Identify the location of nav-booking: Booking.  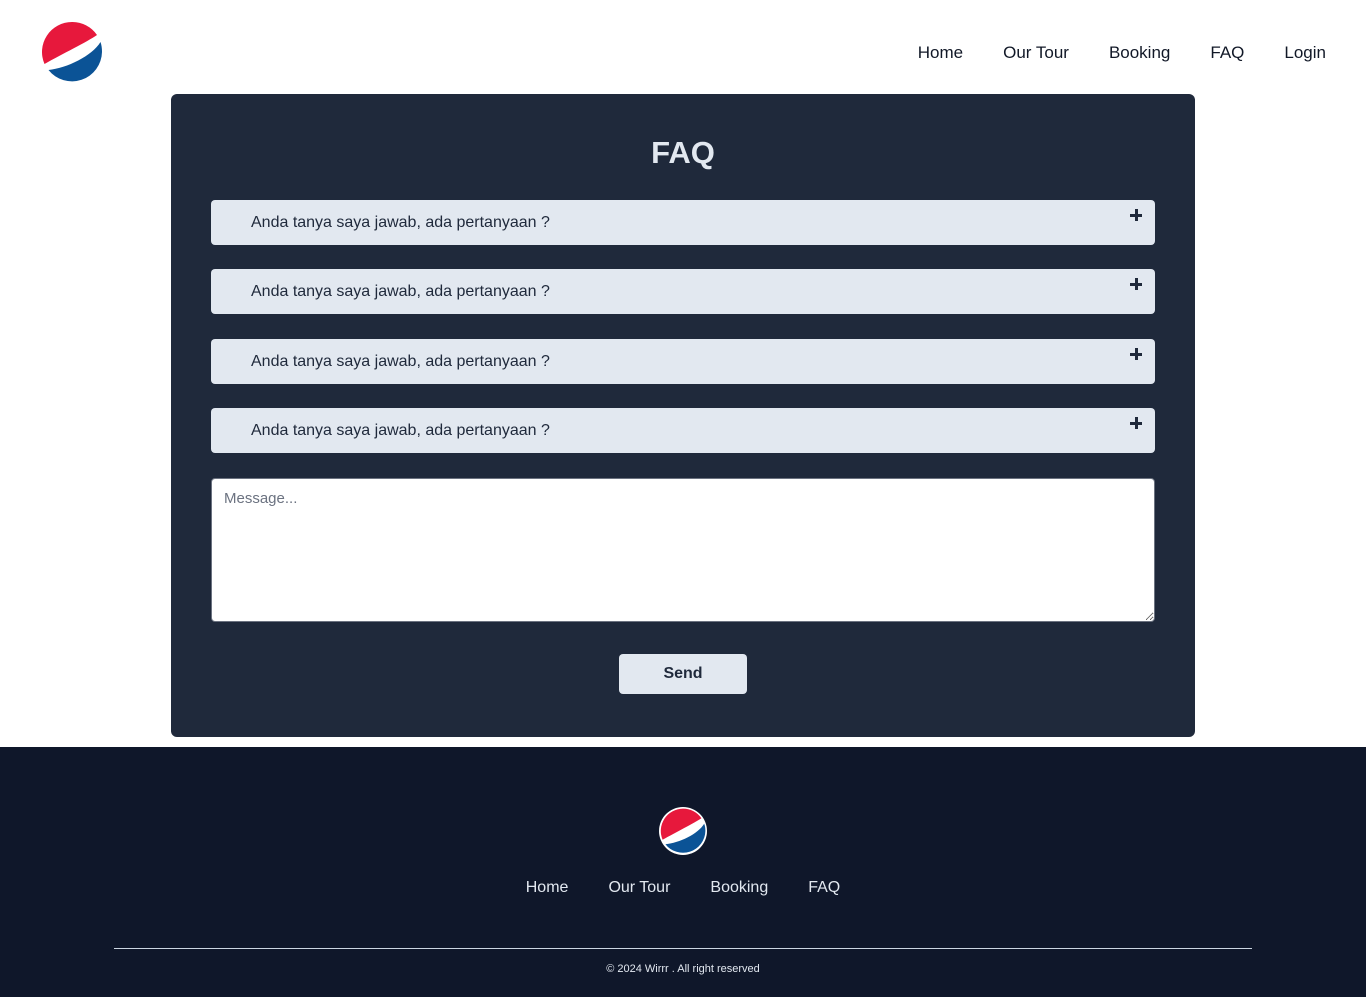
(1139, 53).